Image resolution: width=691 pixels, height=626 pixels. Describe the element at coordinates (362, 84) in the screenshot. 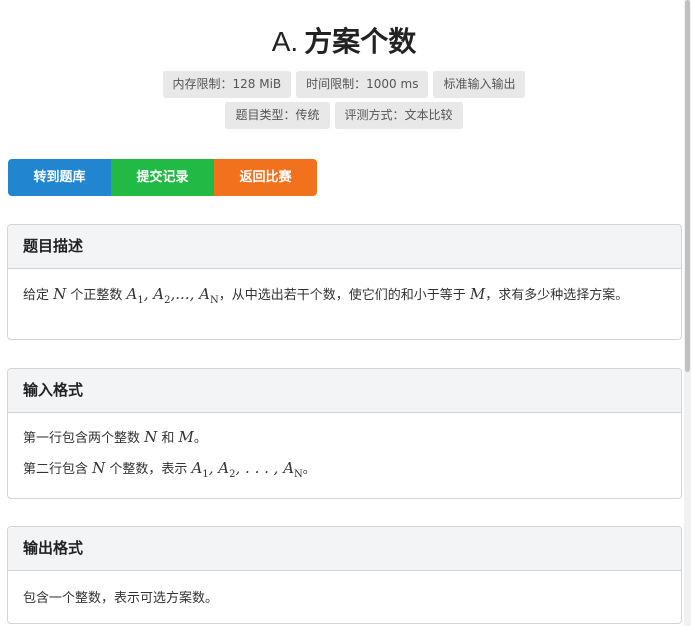

I see `time-limit-tag: 时间限制：1000 ms` at that location.